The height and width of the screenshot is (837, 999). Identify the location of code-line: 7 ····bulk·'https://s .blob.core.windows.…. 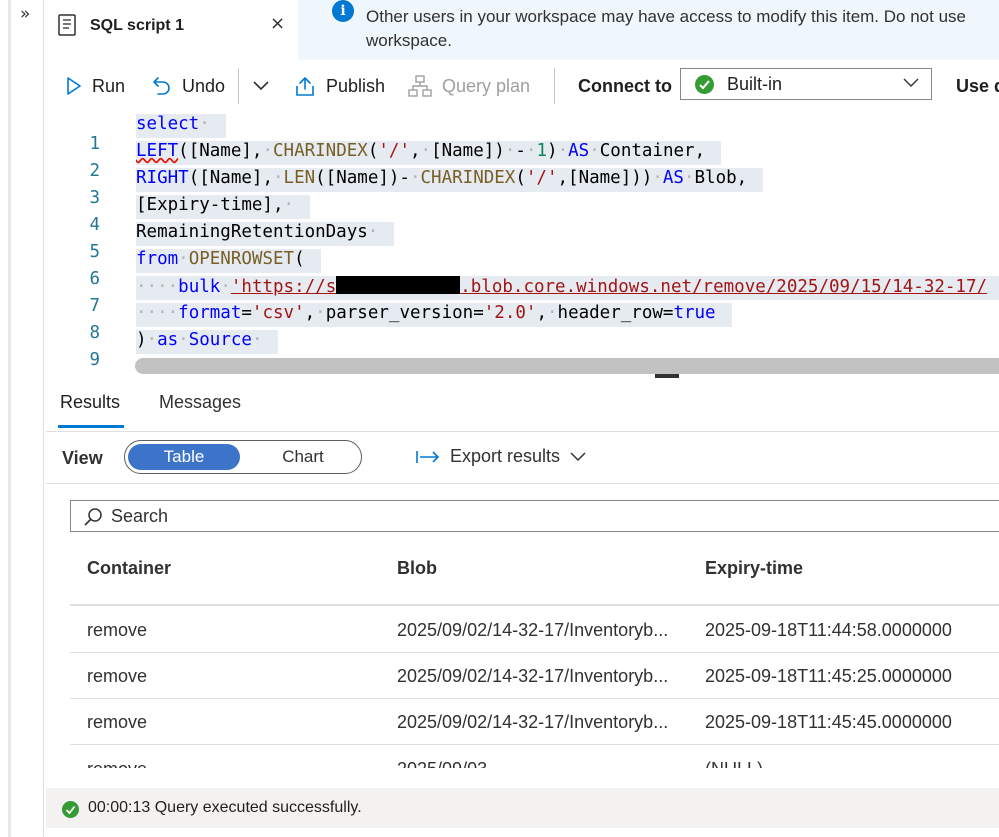
(522, 296).